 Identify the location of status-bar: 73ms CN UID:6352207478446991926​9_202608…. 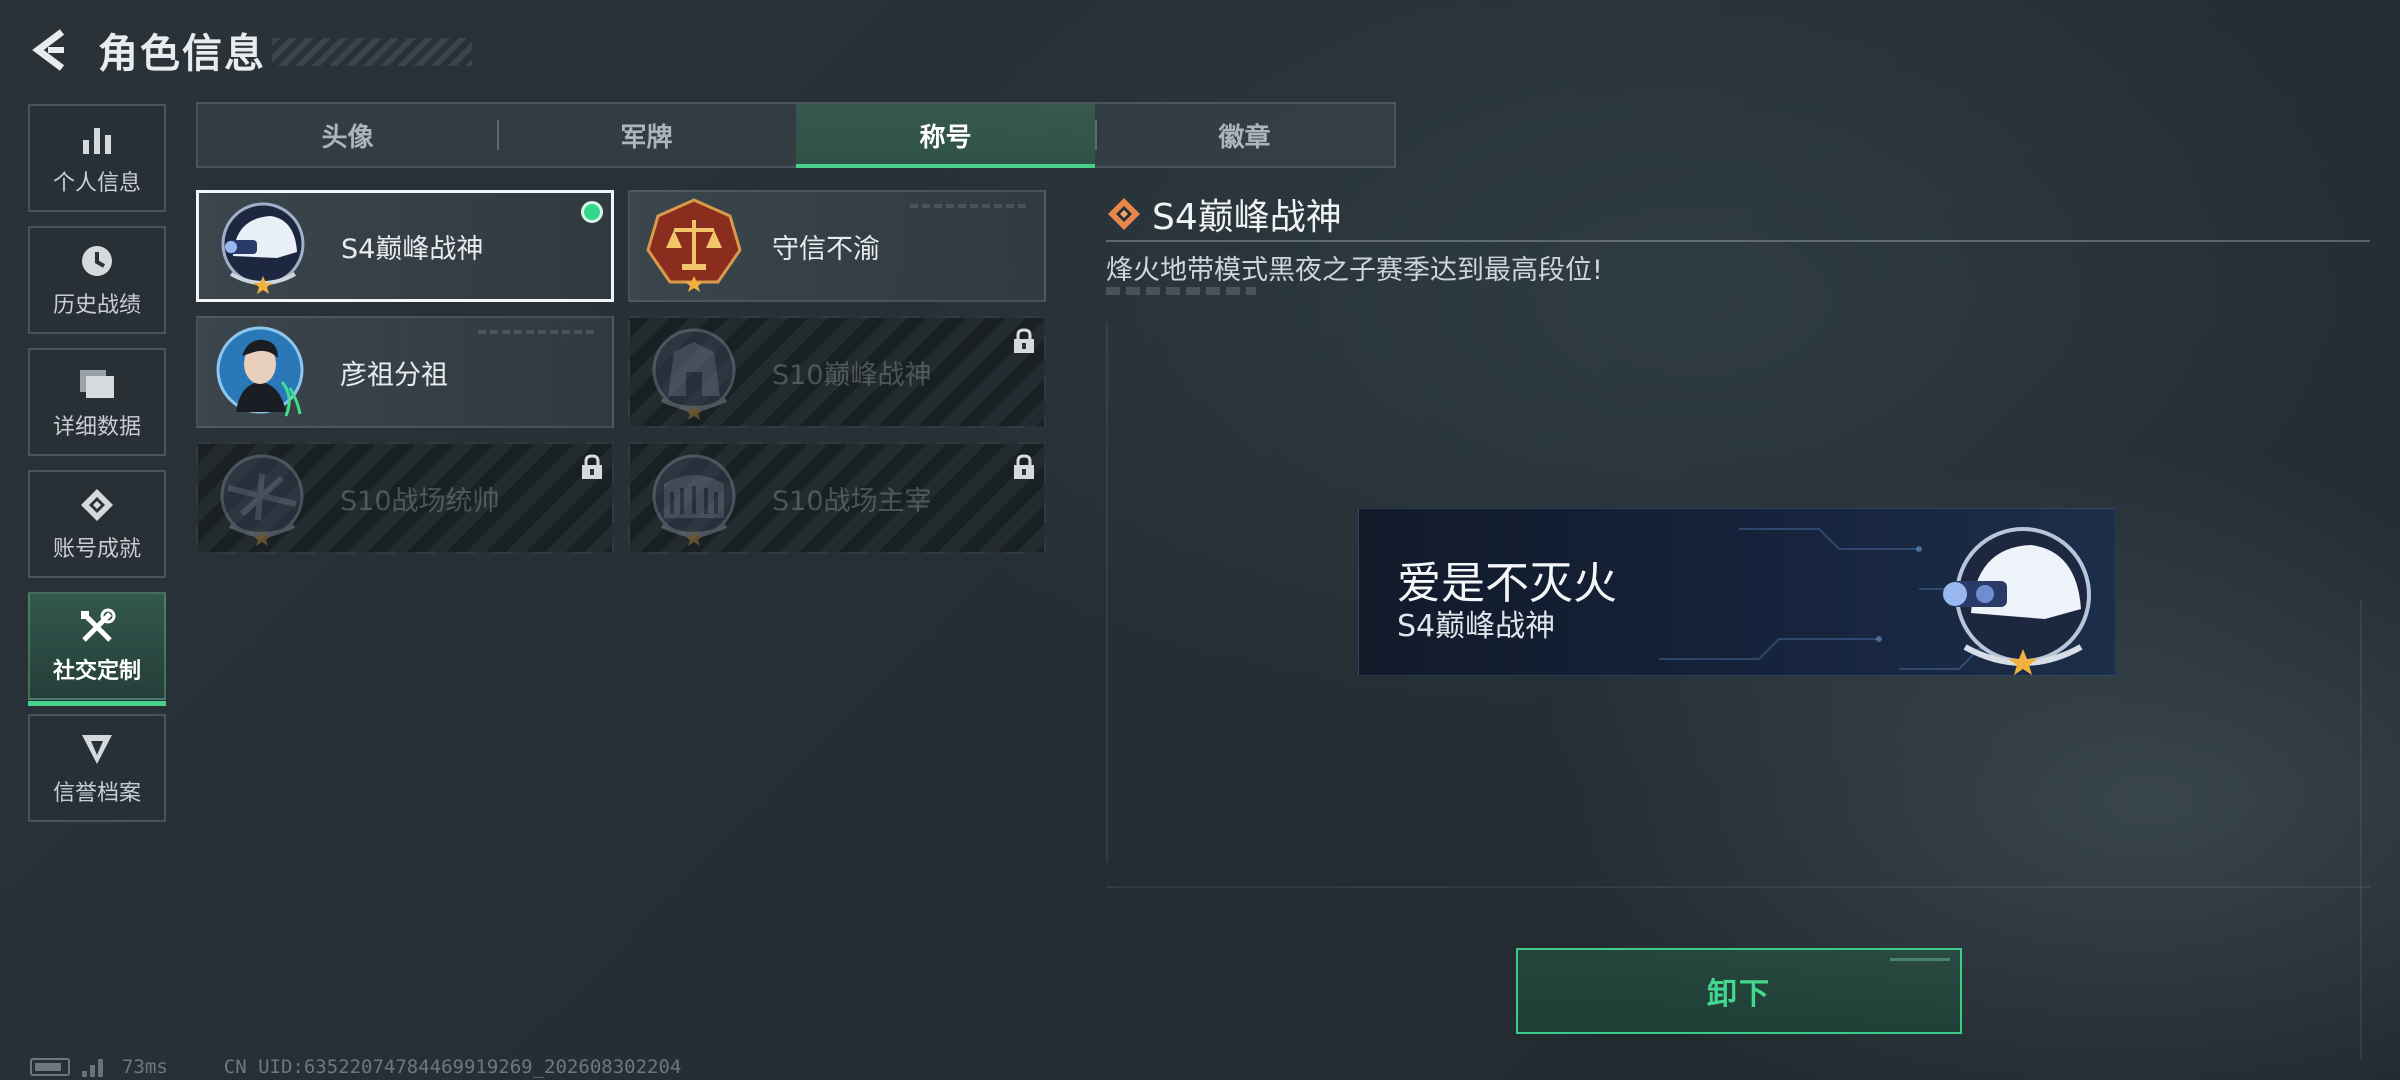
(355, 1067).